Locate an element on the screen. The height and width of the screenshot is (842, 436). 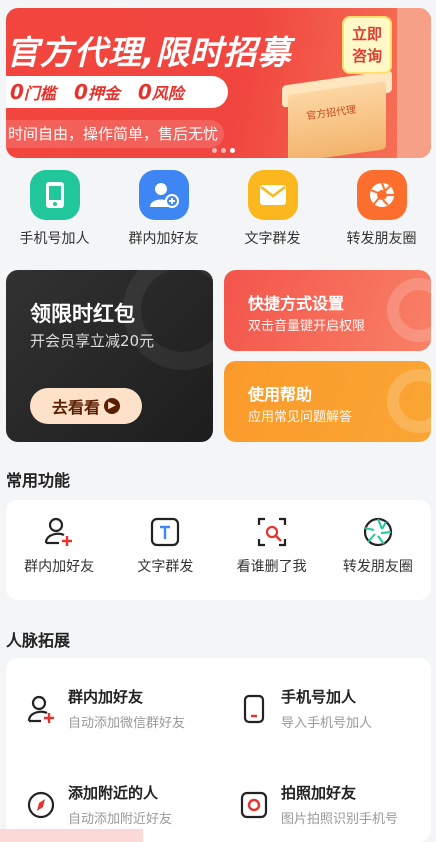
quick-item-moments: 转发朋友圈 is located at coordinates (381, 213).